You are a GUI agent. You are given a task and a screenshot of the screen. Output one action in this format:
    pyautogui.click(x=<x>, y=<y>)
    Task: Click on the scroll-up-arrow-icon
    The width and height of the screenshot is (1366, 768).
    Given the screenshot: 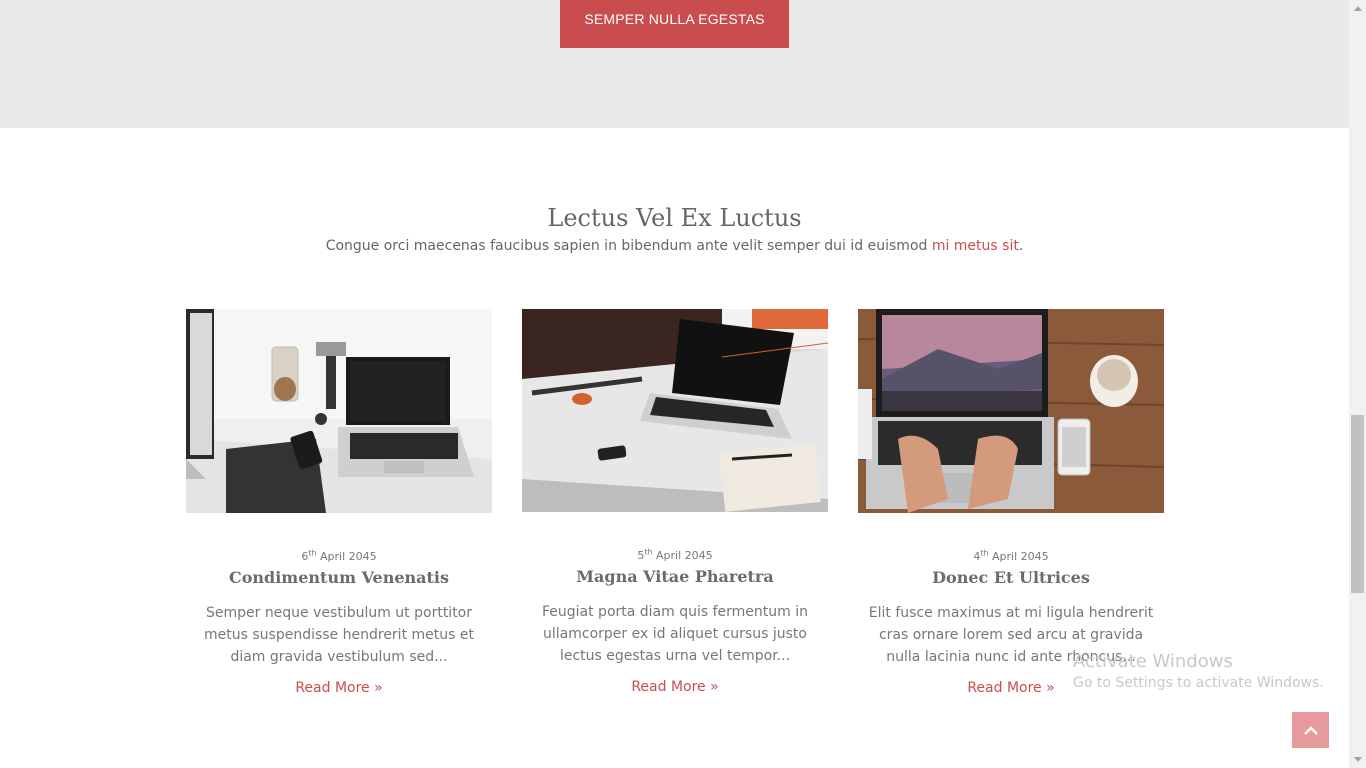 What is the action you would take?
    pyautogui.click(x=1357, y=8)
    